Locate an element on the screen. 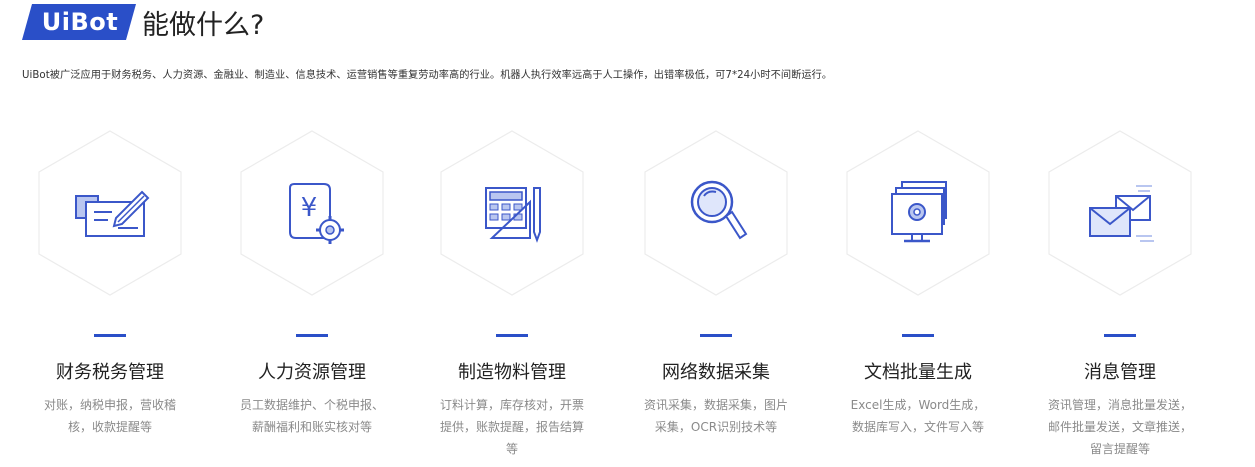 The width and height of the screenshot is (1255, 467). magnifier-icon is located at coordinates (719, 210).